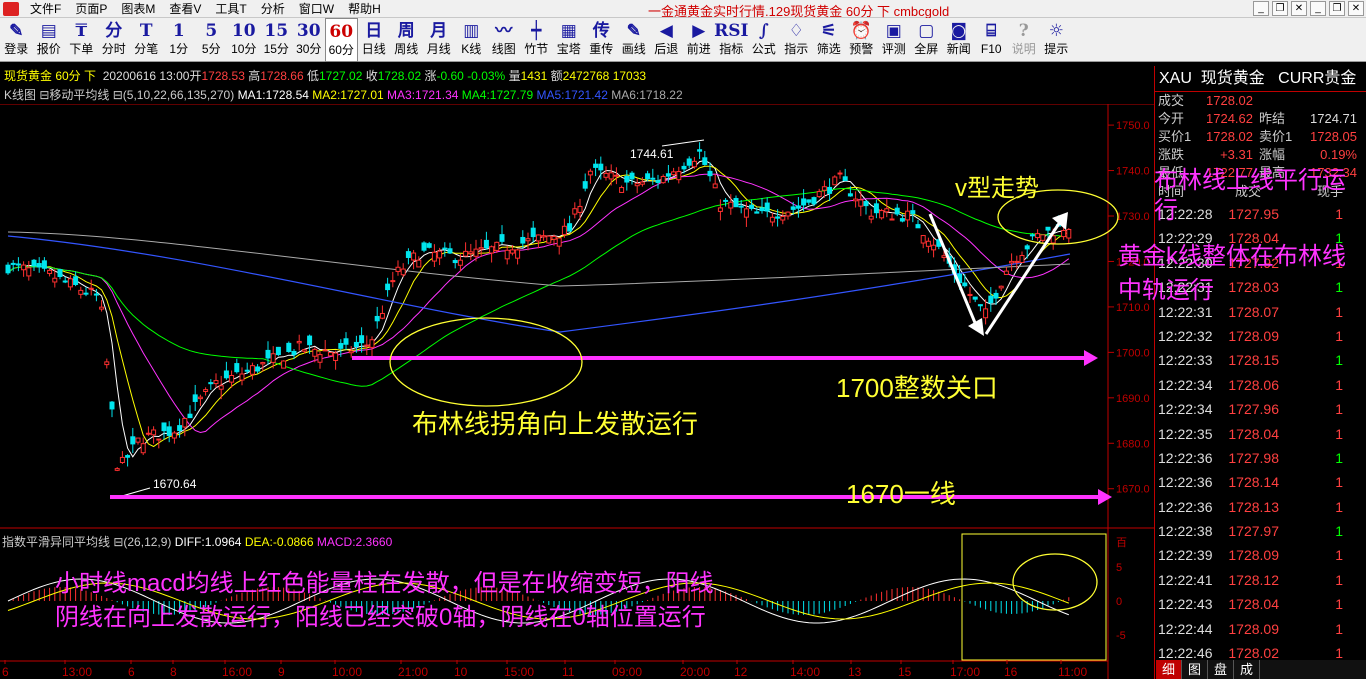 The image size is (1366, 679). I want to click on close-icon-2: ✕, so click(1356, 8).